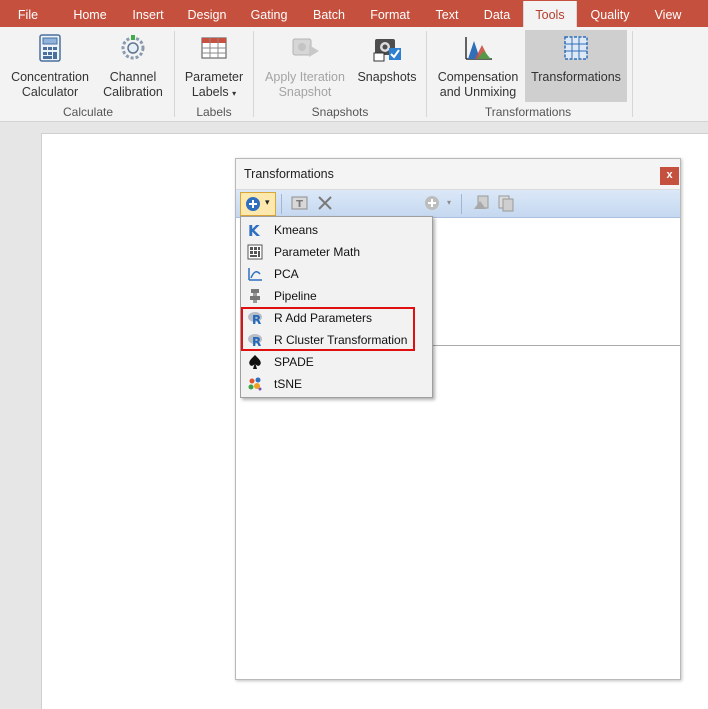  I want to click on close-button: x, so click(669, 176).